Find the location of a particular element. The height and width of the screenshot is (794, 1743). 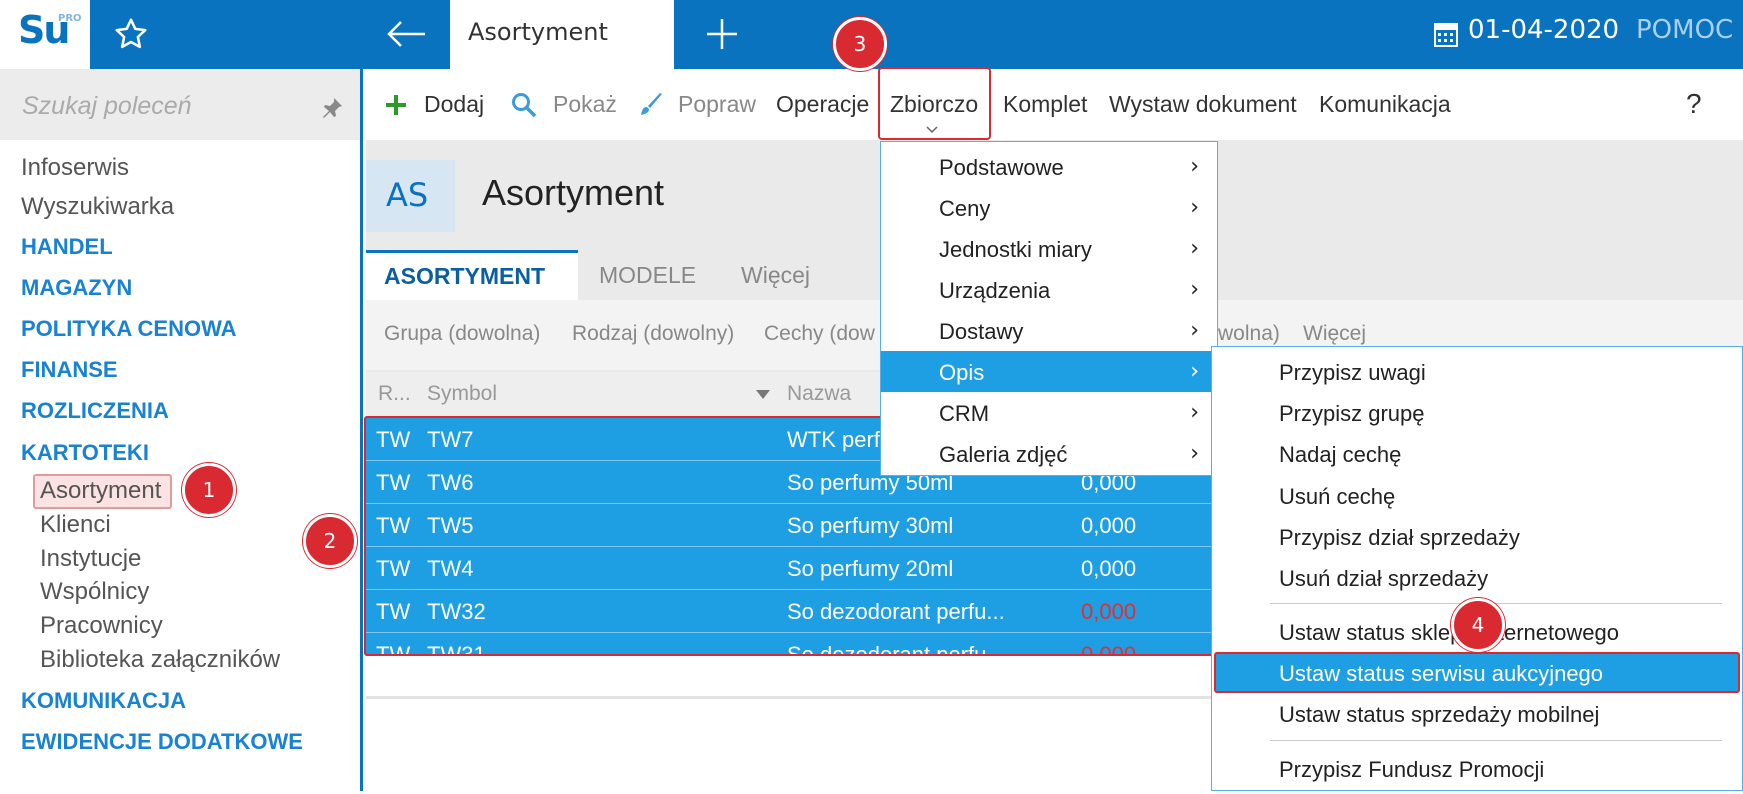

plus-icon is located at coordinates (396, 105).